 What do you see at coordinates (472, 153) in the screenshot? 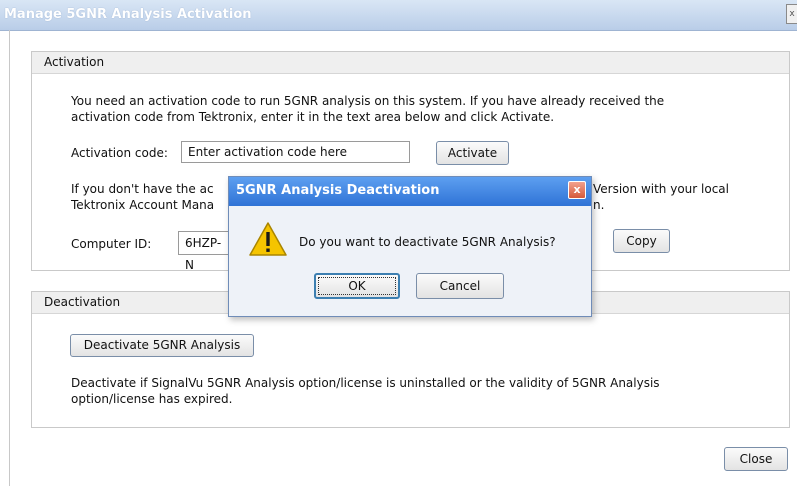
I see `activate-button: Activate` at bounding box center [472, 153].